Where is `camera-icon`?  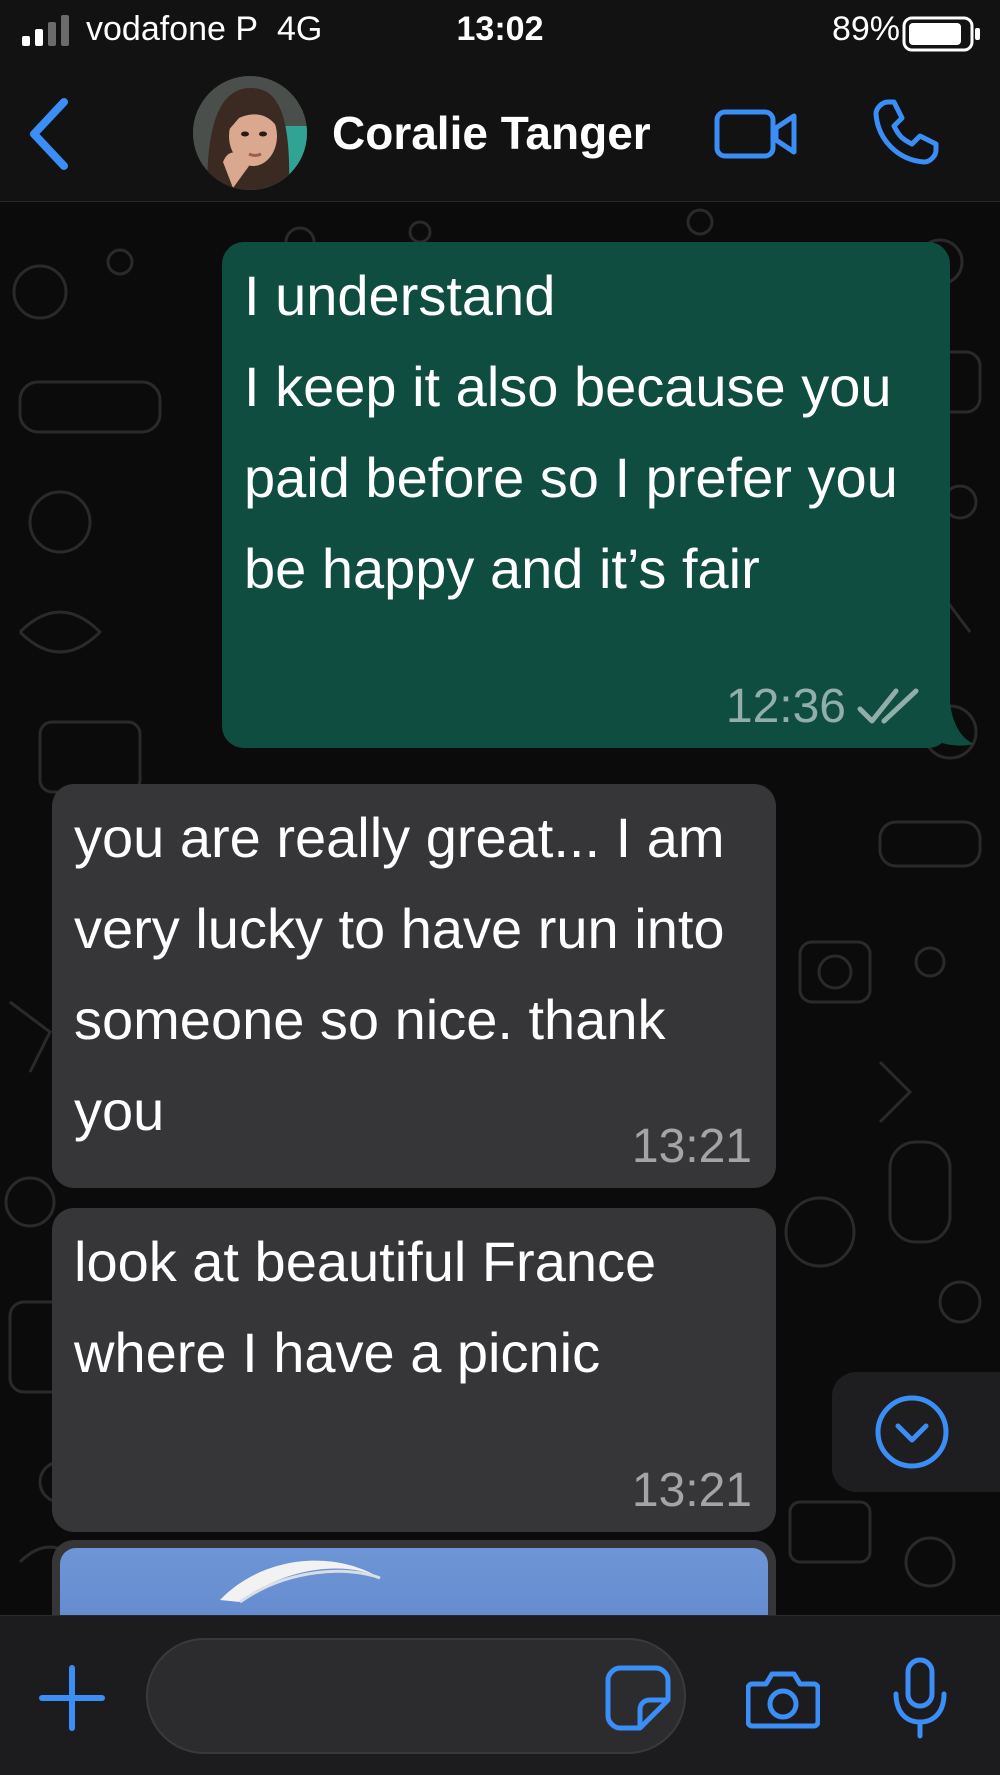
camera-icon is located at coordinates (783, 1698).